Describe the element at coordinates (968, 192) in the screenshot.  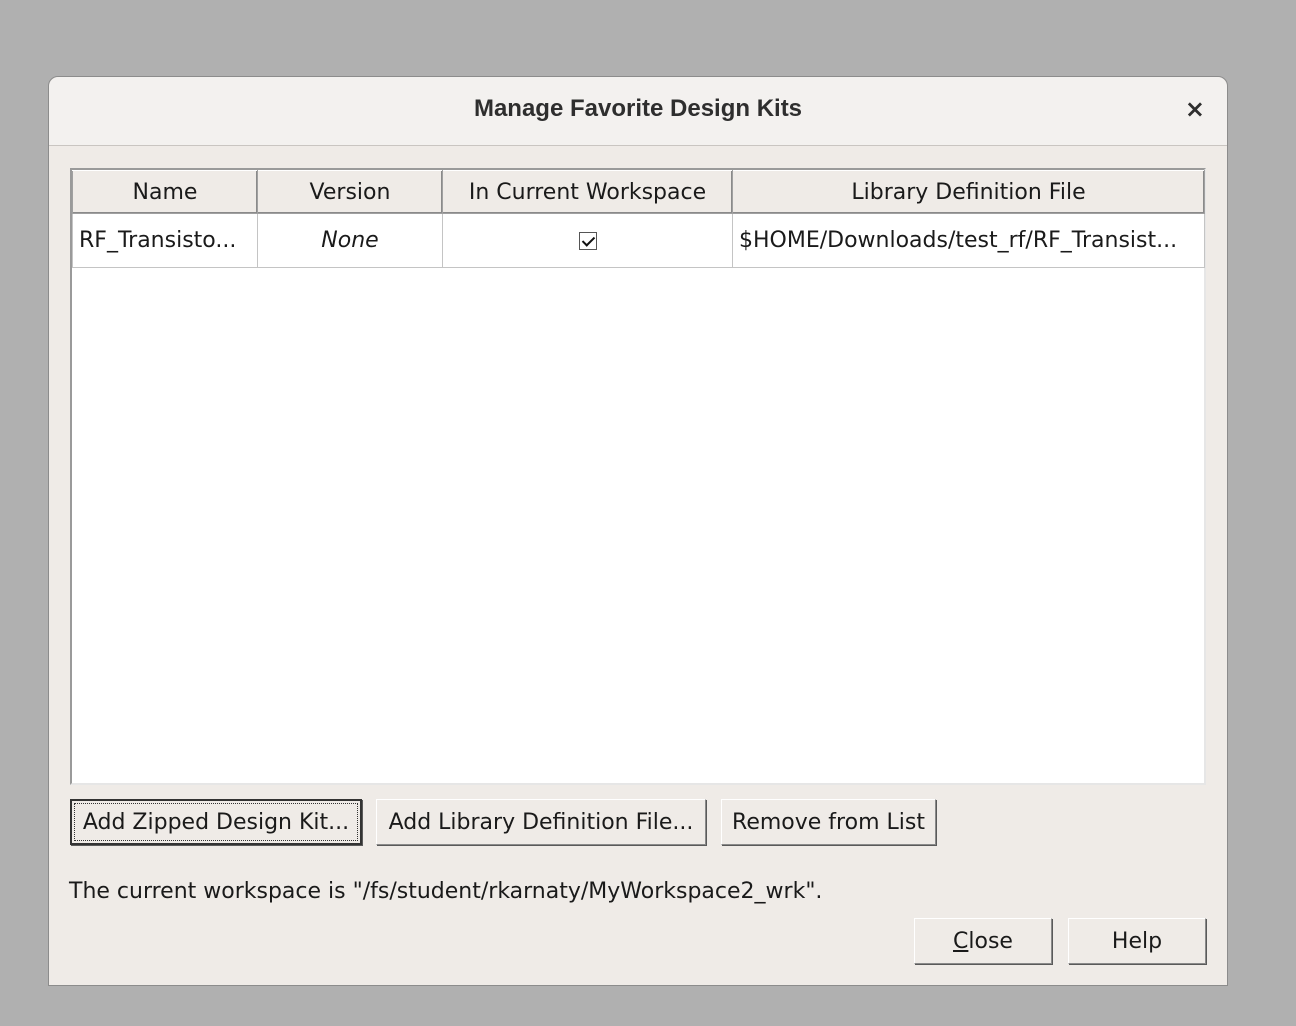
I see `column-header-library-definition-file: Library Definition File` at that location.